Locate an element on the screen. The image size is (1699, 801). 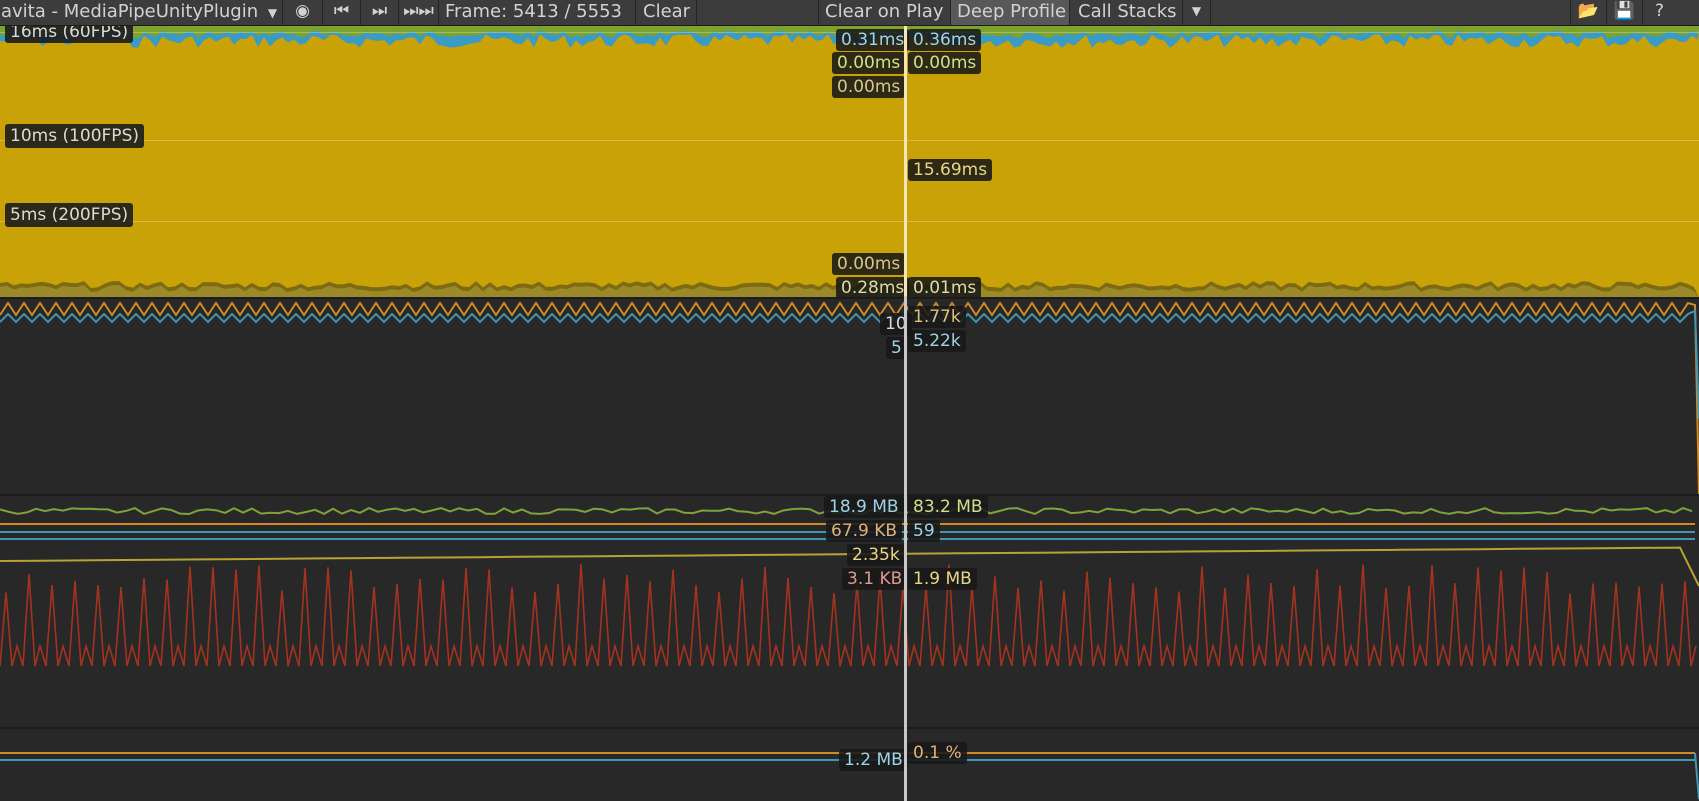
call-stacks-toggle: Call Stacks is located at coordinates (1126, 12).